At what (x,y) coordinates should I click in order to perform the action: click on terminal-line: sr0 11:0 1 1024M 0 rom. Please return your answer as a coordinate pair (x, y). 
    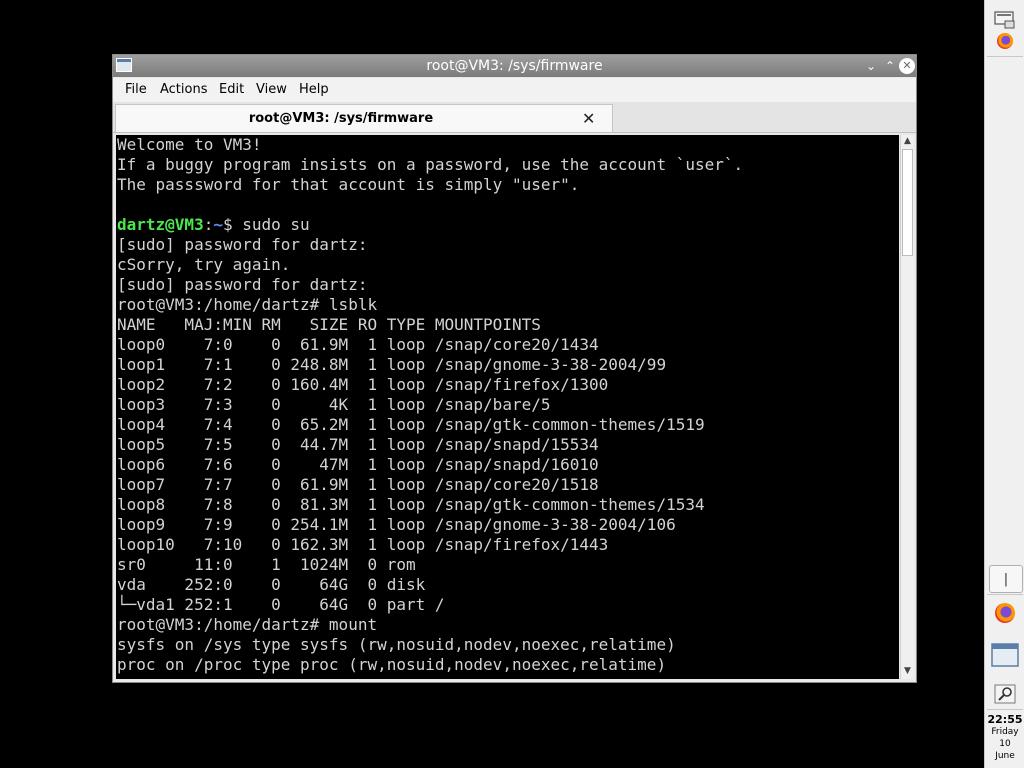
    Looking at the image, I should click on (508, 565).